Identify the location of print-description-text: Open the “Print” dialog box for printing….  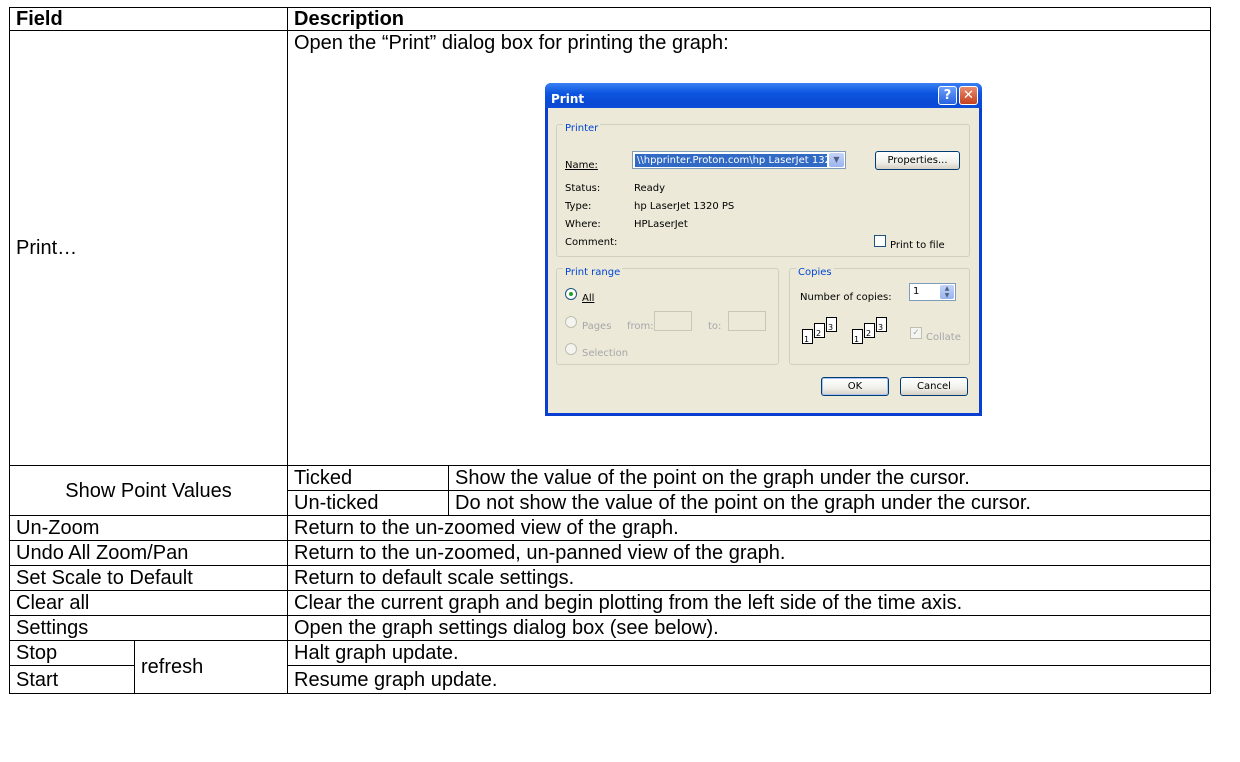
(511, 43).